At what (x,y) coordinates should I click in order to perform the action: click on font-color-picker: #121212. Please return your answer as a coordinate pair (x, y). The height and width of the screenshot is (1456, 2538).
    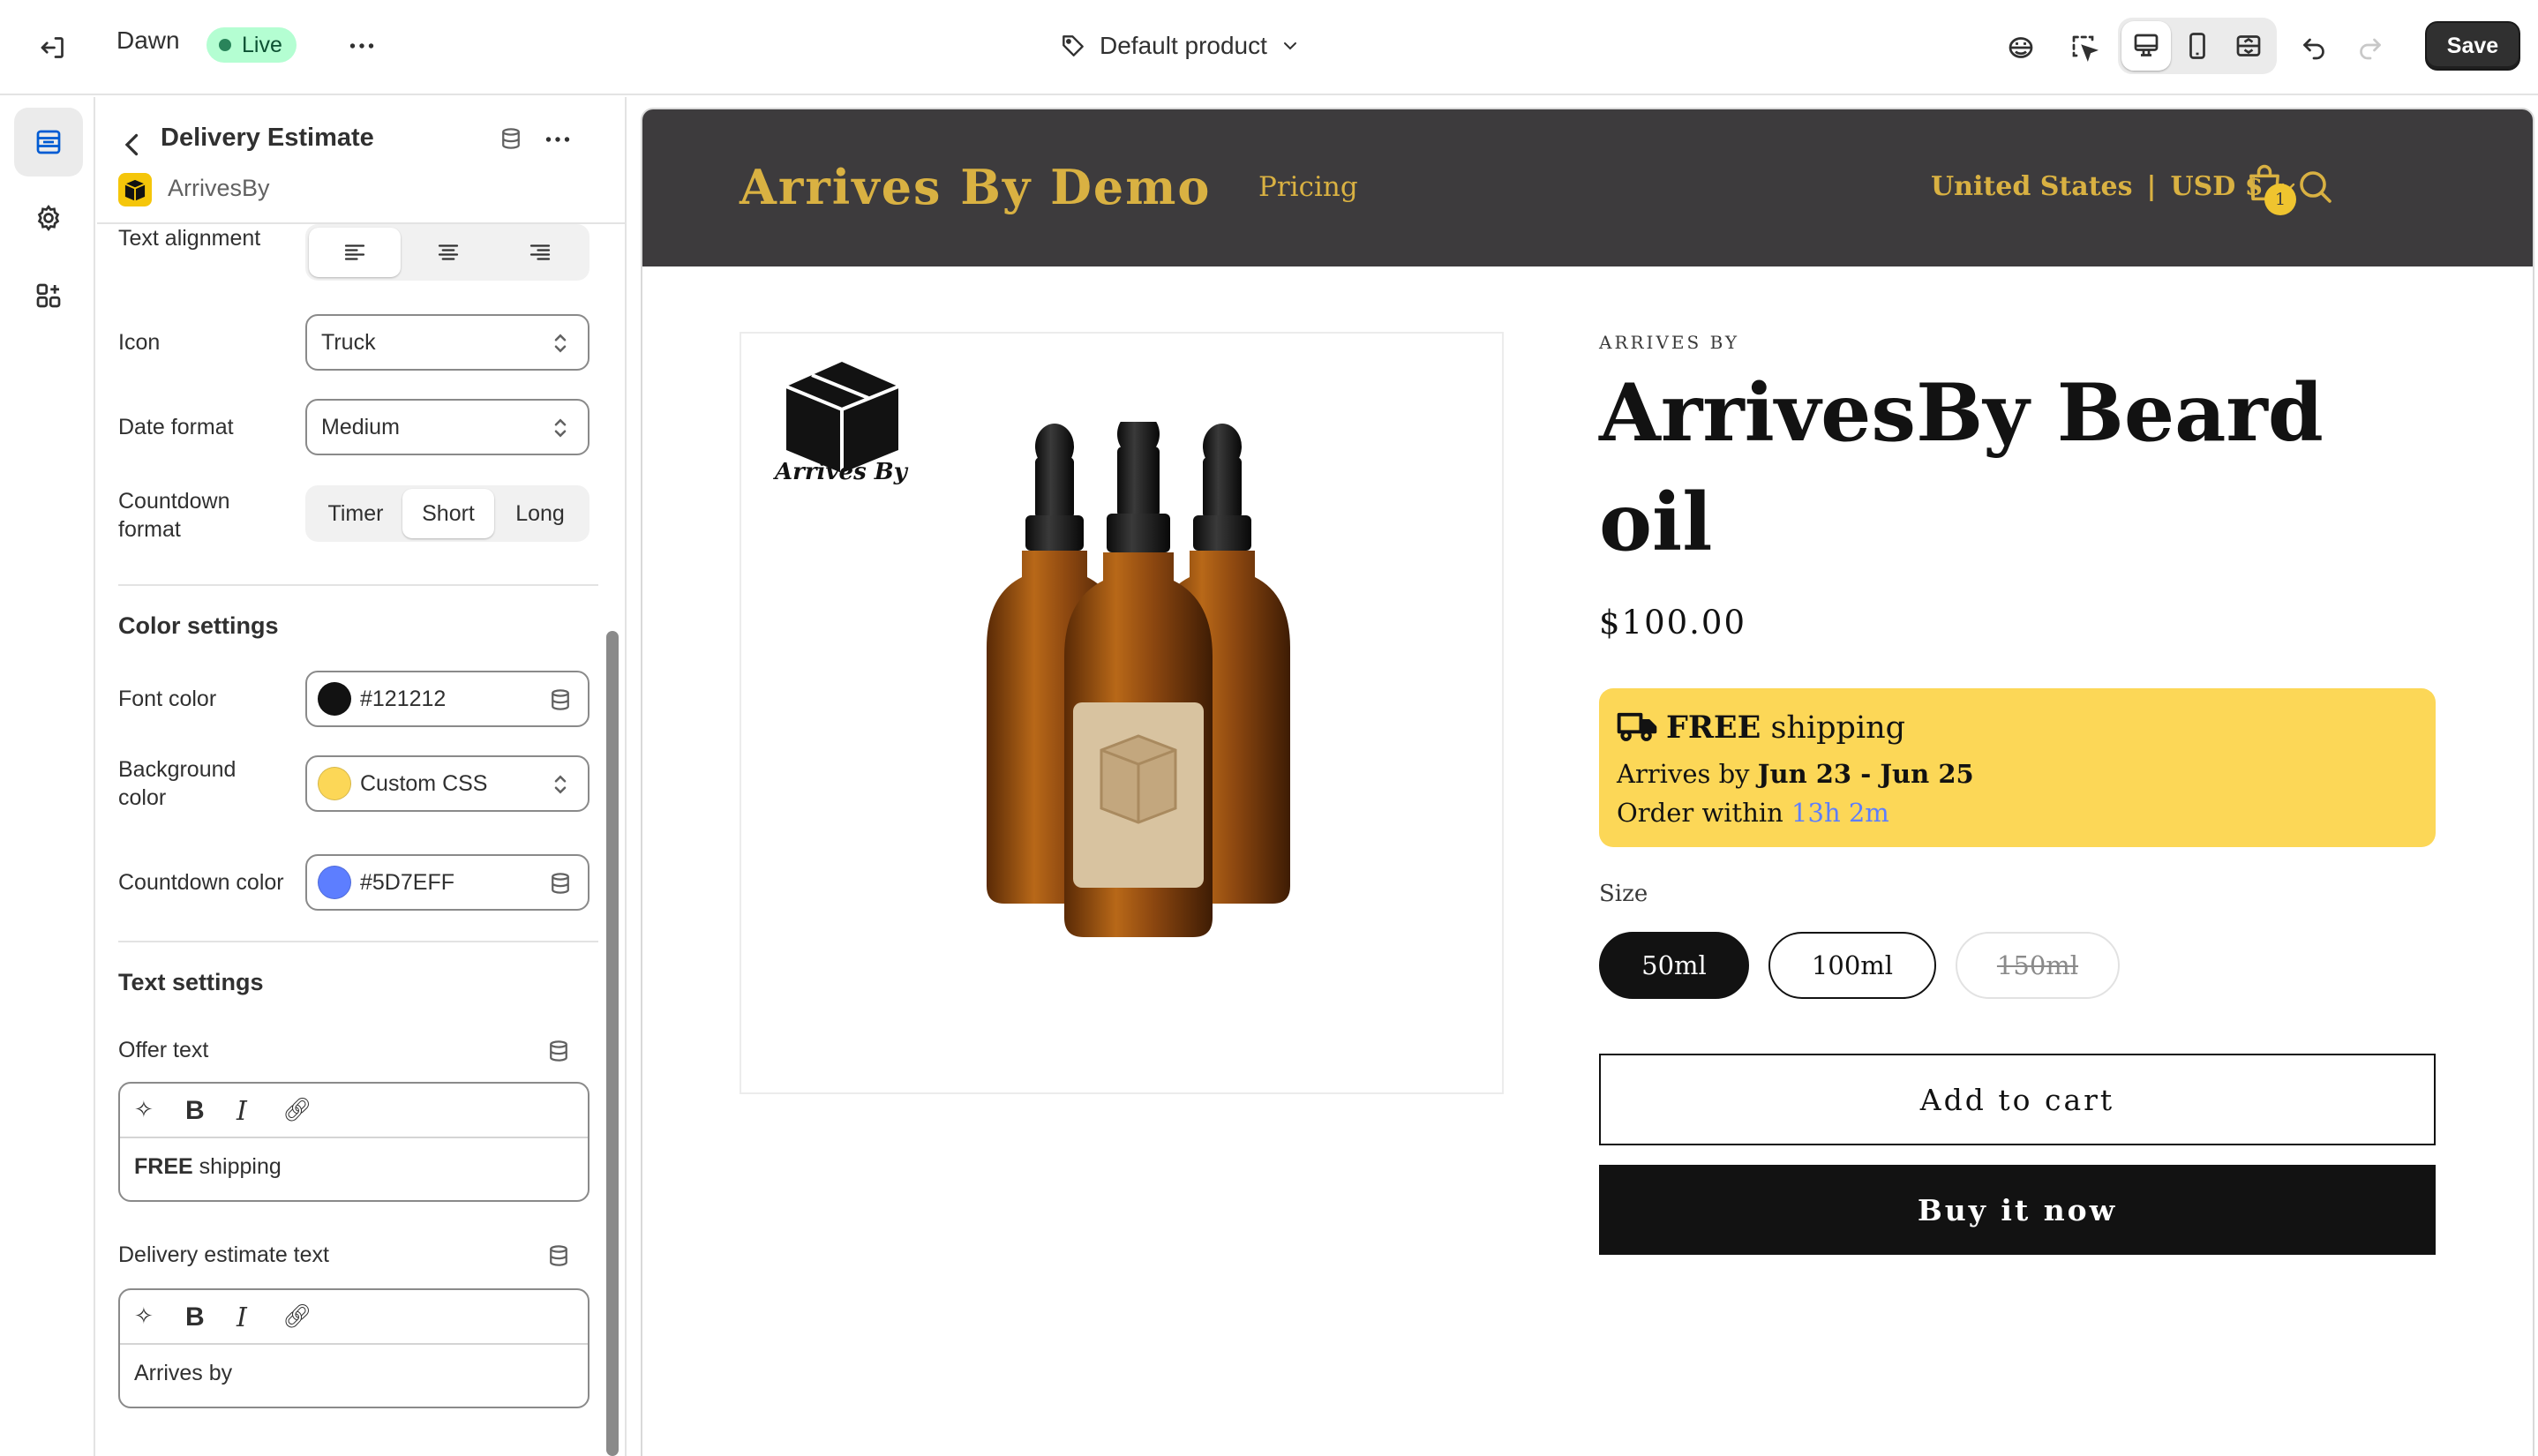
    Looking at the image, I should click on (447, 699).